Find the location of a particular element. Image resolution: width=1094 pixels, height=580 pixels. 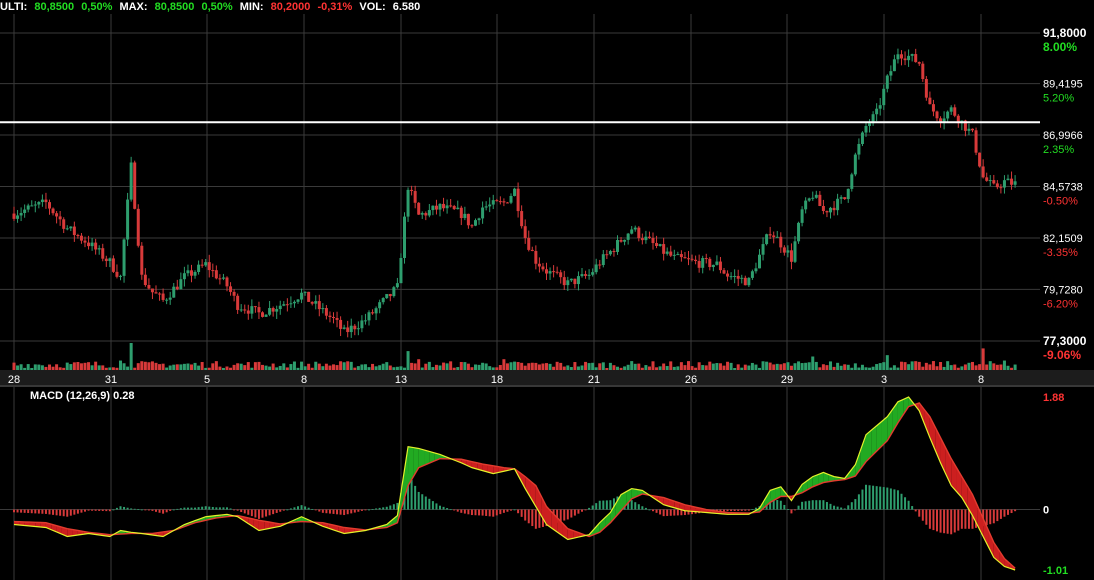

percent-tick-label: -9.06% is located at coordinates (1062, 355).